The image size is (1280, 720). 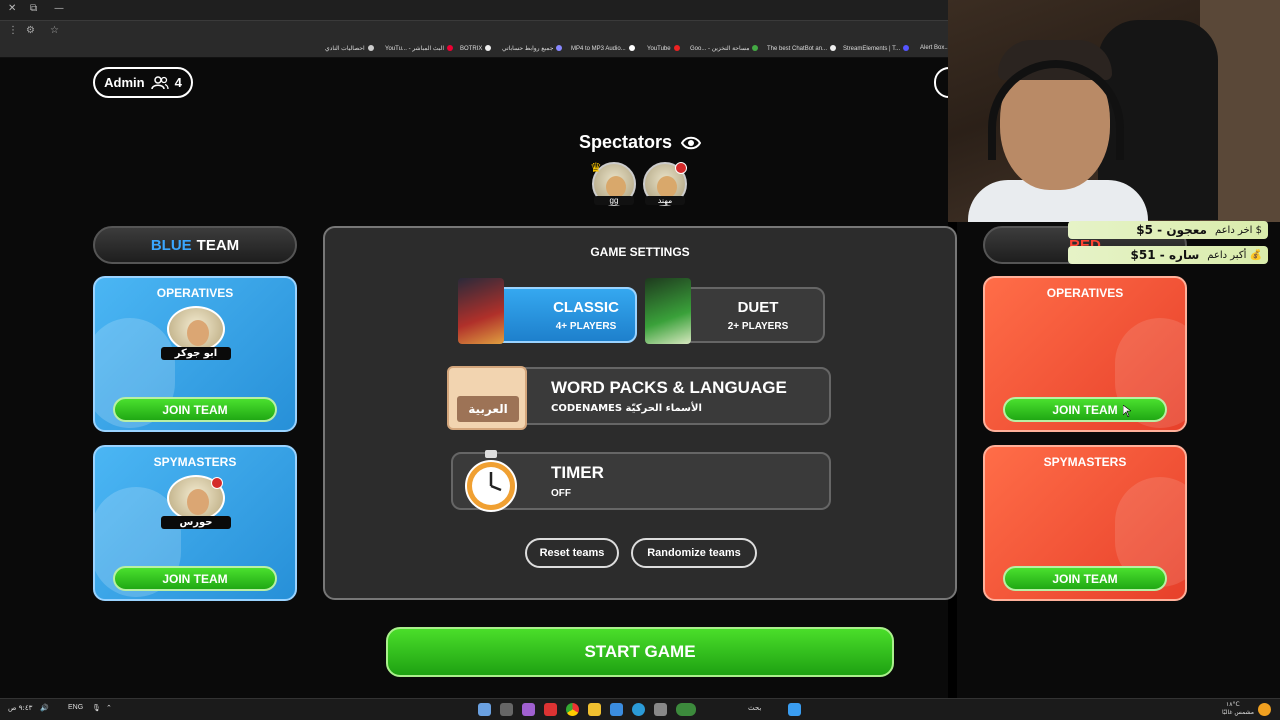 I want to click on close-window-icon: ✕, so click(x=12, y=8).